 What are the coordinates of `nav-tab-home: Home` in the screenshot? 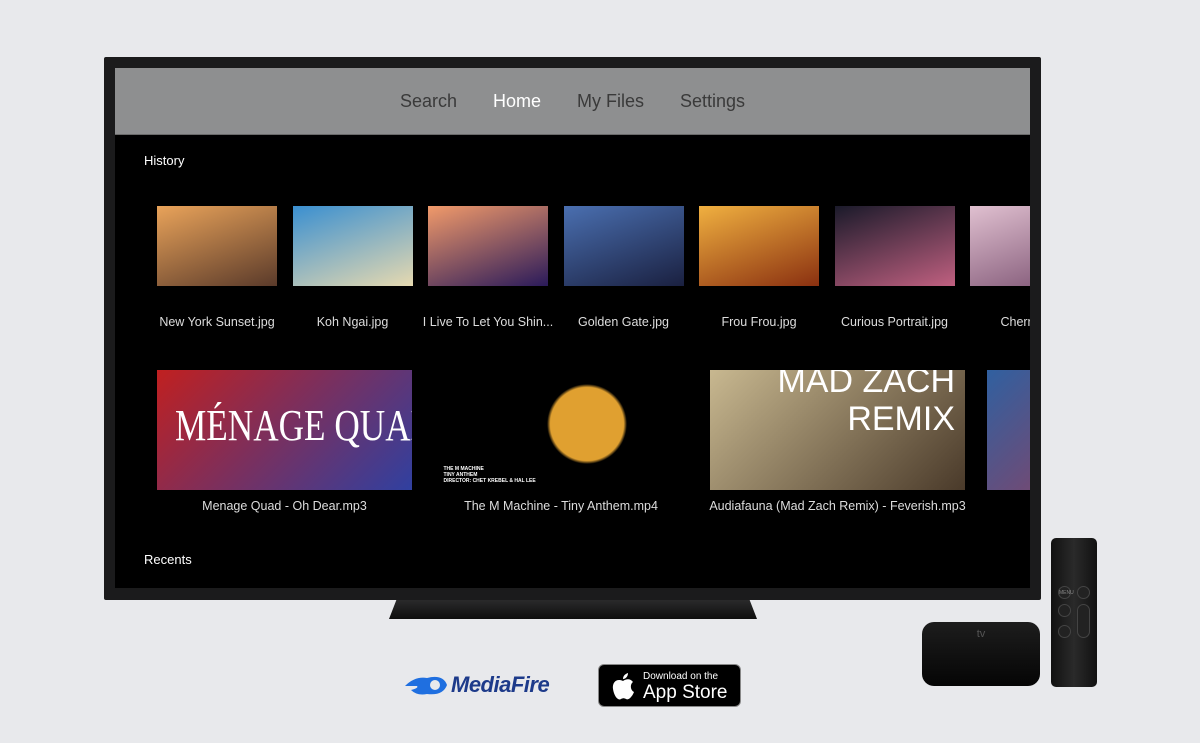 It's located at (517, 101).